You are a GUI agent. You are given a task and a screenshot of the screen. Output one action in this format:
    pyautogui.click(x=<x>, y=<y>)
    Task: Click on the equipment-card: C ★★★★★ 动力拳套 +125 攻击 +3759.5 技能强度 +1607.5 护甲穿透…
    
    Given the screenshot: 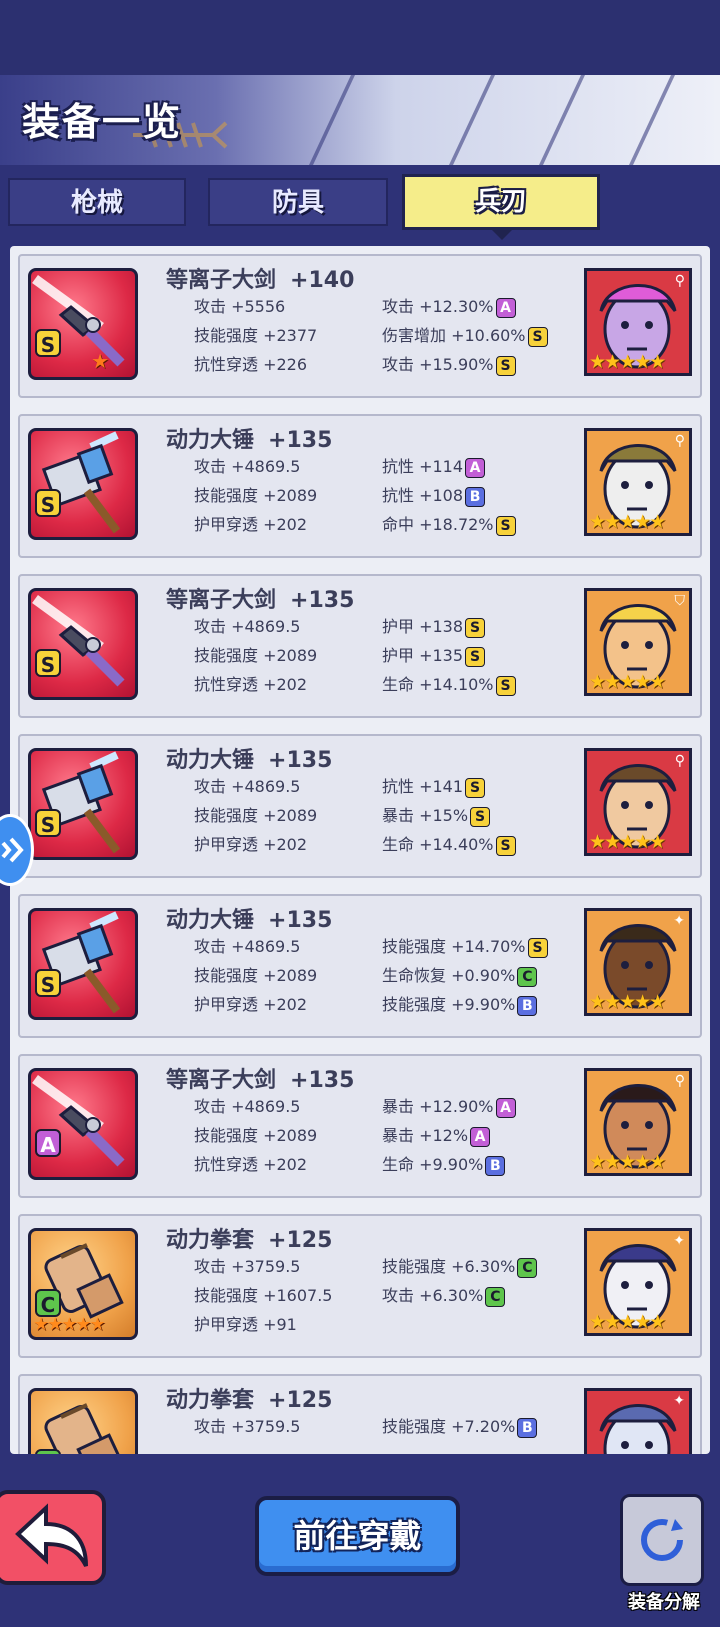 What is the action you would take?
    pyautogui.click(x=360, y=1286)
    